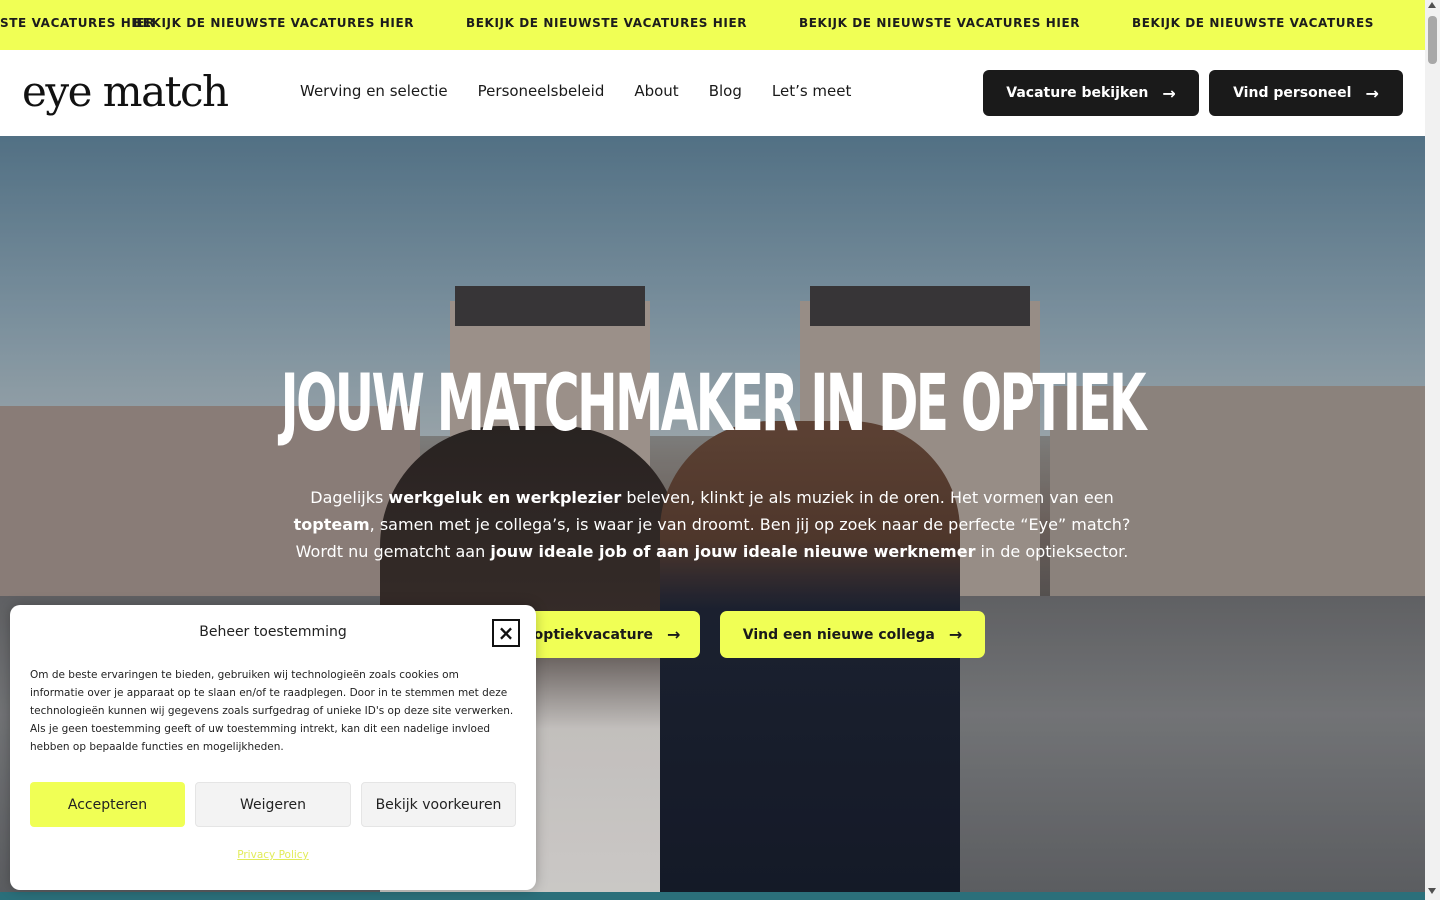  Describe the element at coordinates (1432, 5) in the screenshot. I see `scroll-up-icon` at that location.